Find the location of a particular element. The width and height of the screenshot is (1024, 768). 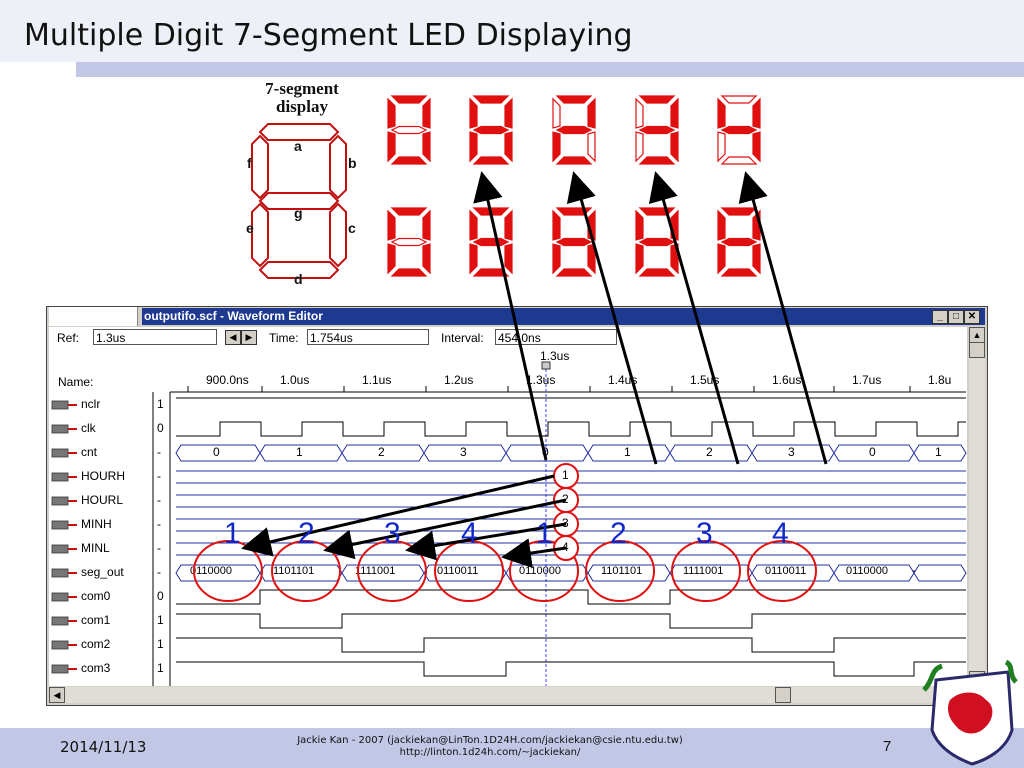

scroll-left-button: ◀ is located at coordinates (57, 695).